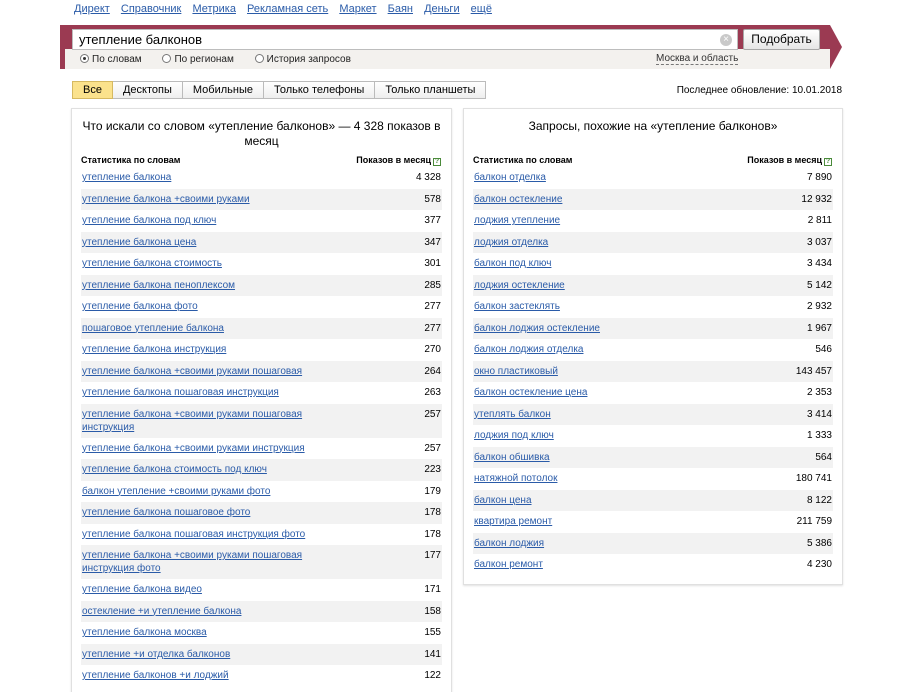 The width and height of the screenshot is (900, 692). Describe the element at coordinates (175, 491) in the screenshot. I see `query-link: балкон утепление +своими руками фото` at that location.